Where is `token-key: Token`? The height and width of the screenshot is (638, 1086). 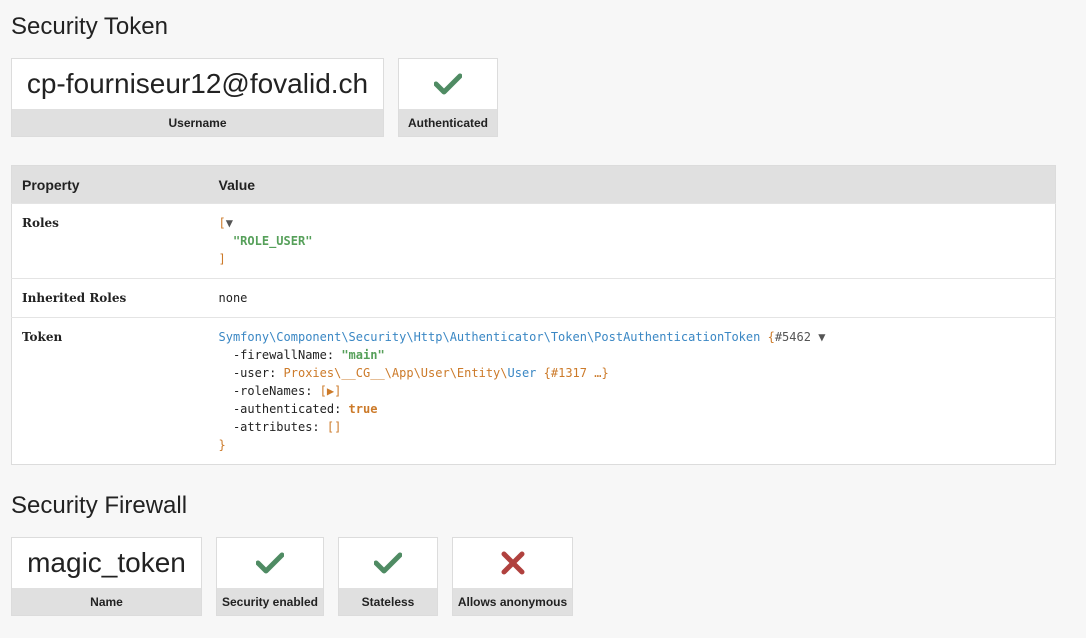 token-key: Token is located at coordinates (110, 391).